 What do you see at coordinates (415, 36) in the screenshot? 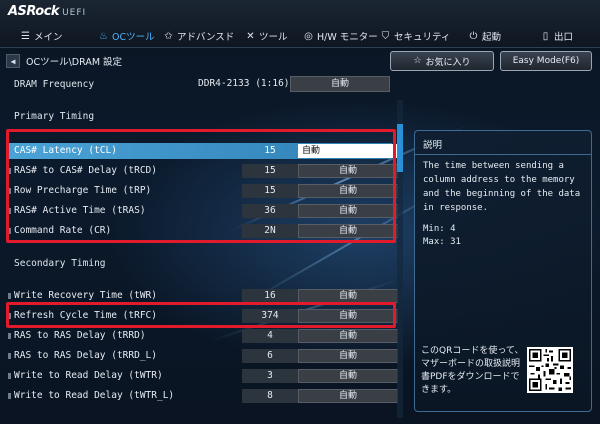
I see `tab-security: ⛉ セキュリティ` at bounding box center [415, 36].